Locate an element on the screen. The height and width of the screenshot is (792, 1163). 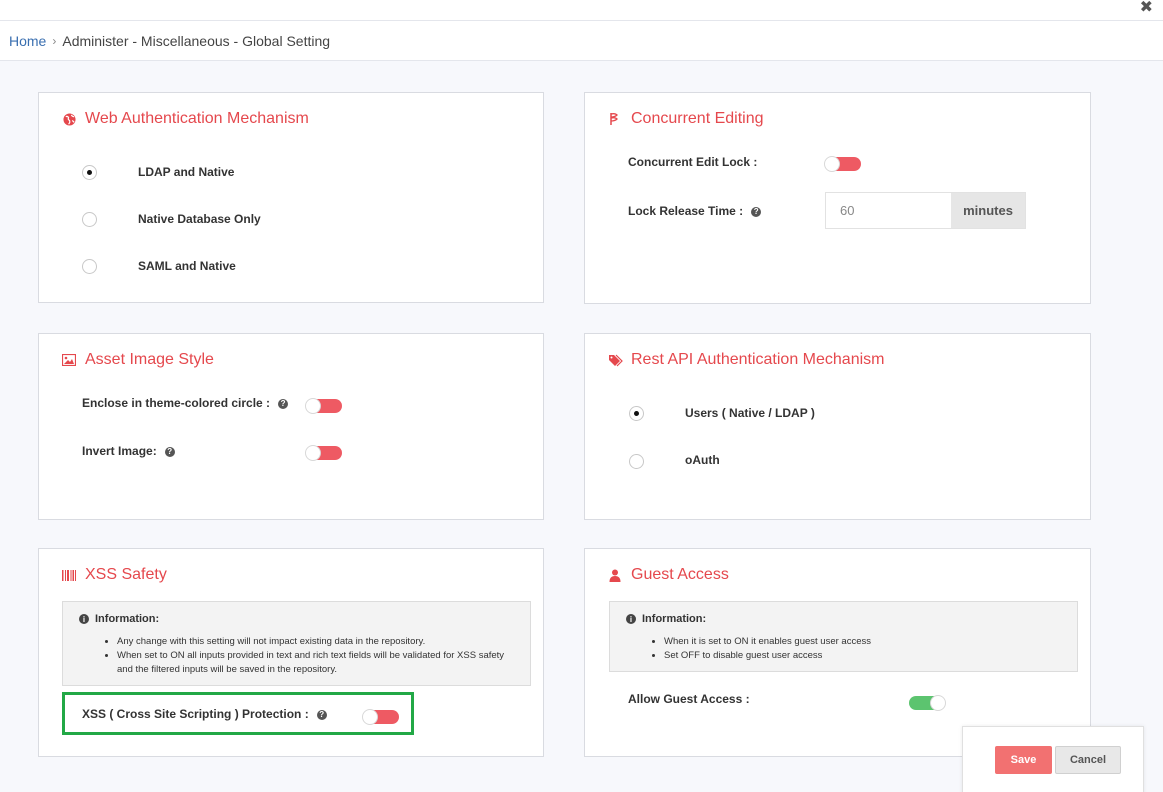
panel-title: Guest Access is located at coordinates (668, 575).